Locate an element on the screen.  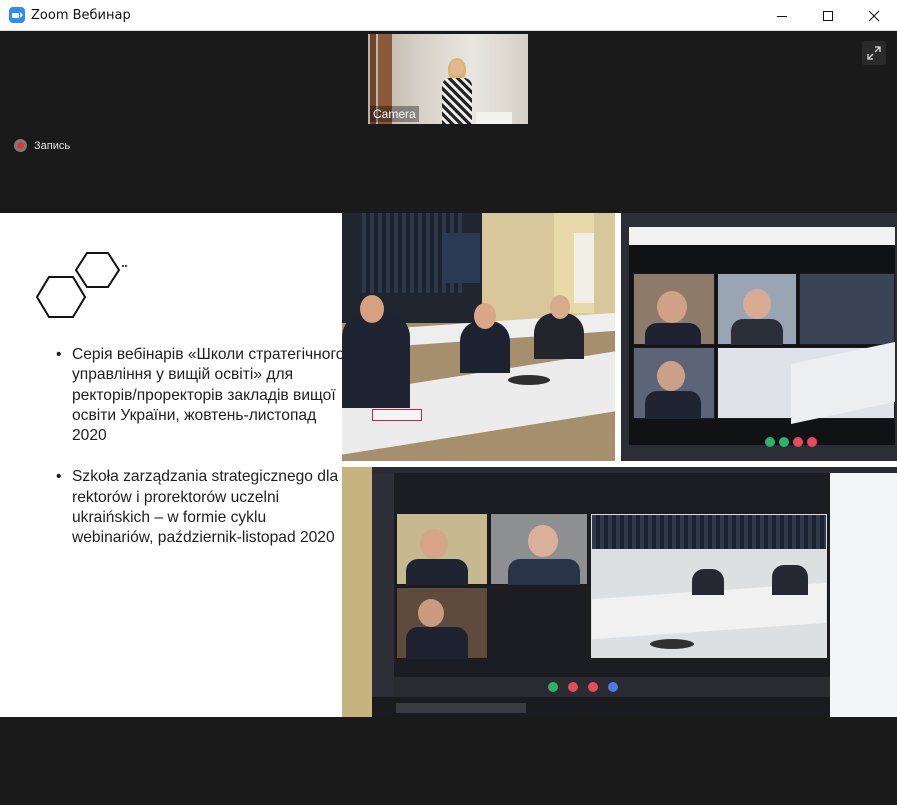
speaker-figure is located at coordinates (457, 101).